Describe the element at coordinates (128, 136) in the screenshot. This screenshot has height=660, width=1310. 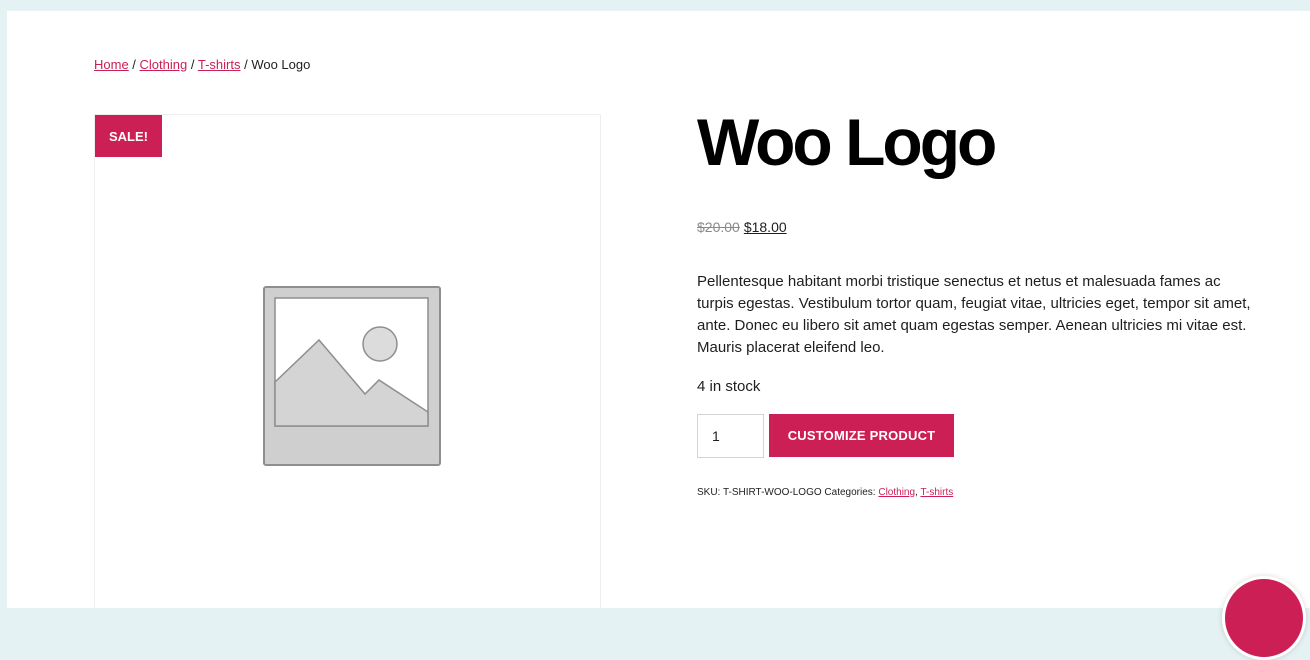
I see `sale-badge: SALE!` at that location.